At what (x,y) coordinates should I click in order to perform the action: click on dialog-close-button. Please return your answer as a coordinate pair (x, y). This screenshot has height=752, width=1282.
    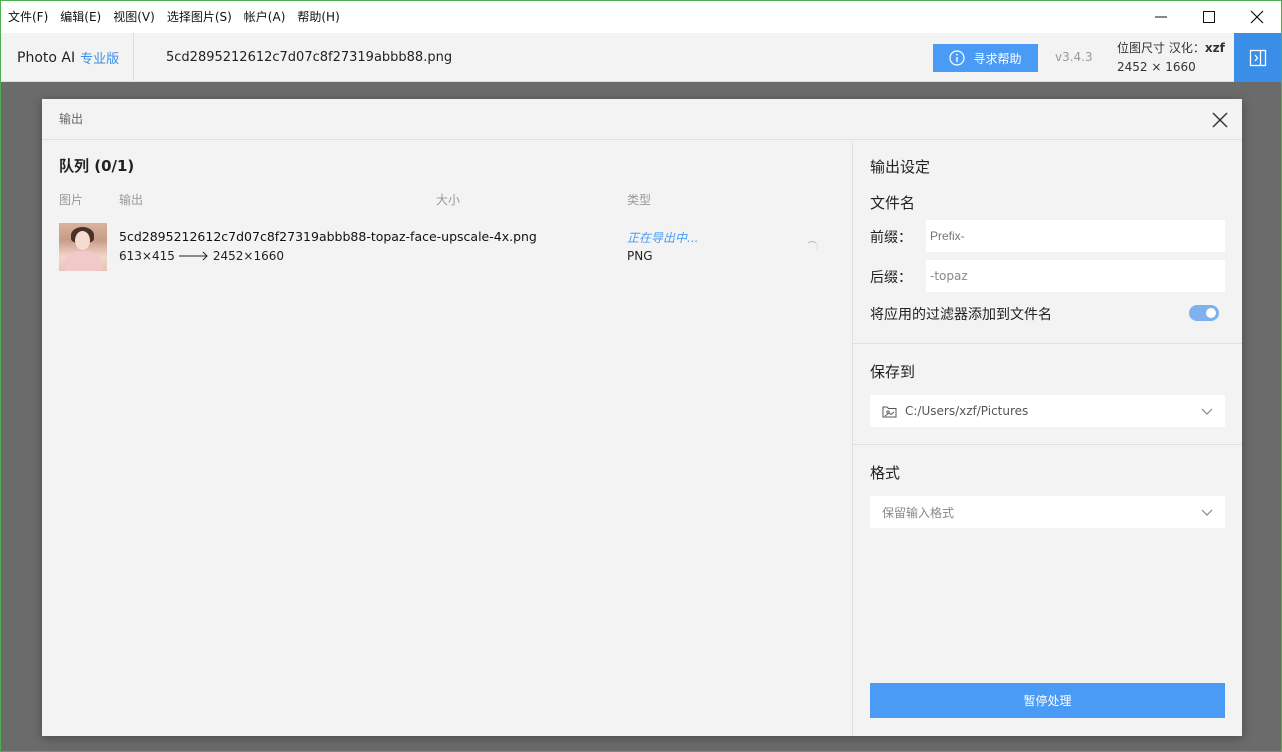
    Looking at the image, I should click on (1220, 120).